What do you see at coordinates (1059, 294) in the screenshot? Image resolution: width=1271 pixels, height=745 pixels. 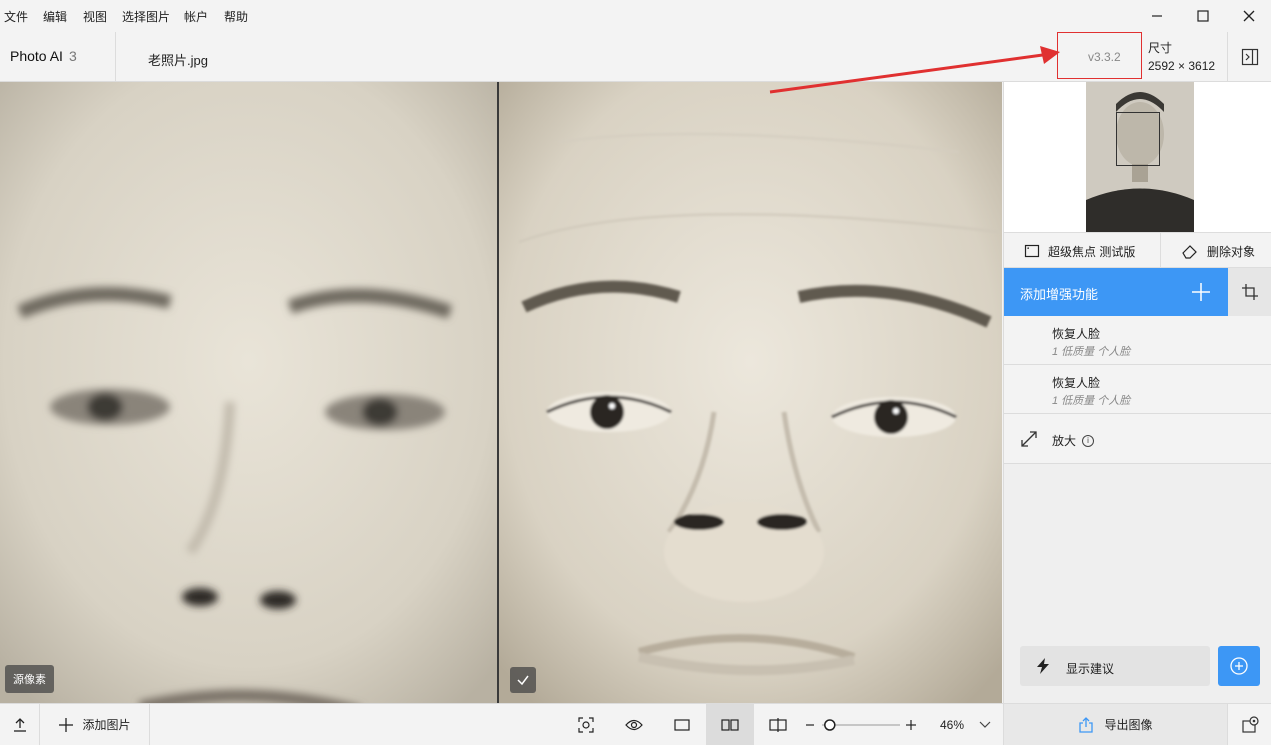 I see `add-enhancement-label: 添加增强功能` at bounding box center [1059, 294].